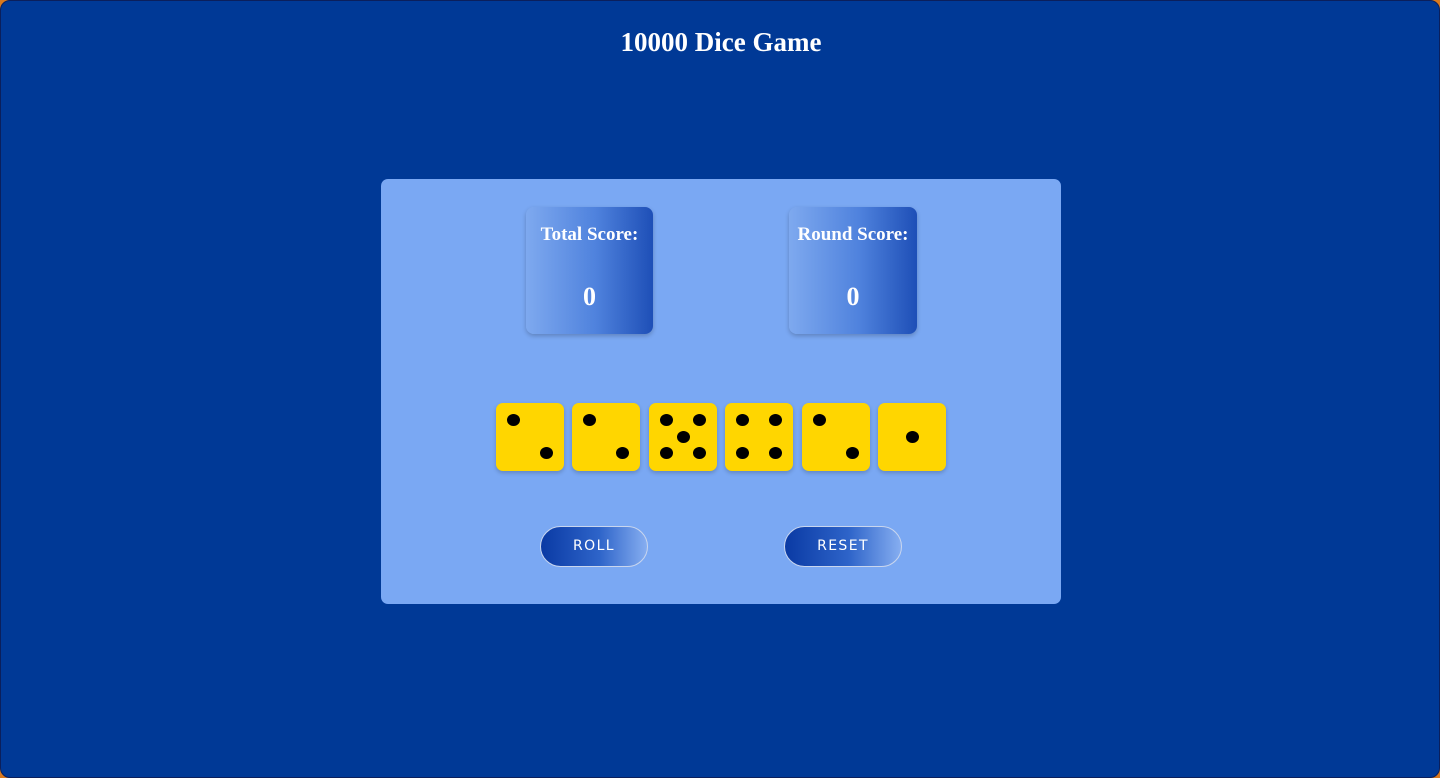  I want to click on page-title: 10000 Dice Game, so click(721, 42).